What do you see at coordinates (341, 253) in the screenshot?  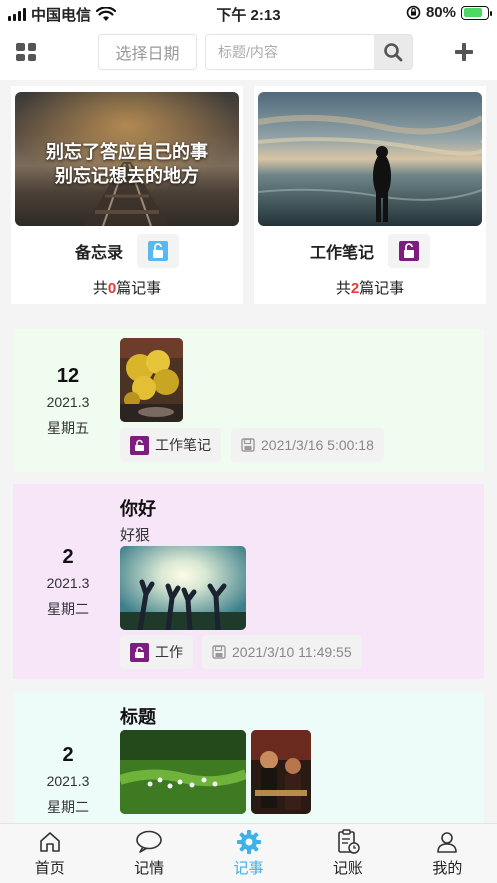 I see `notebook-name: 工作笔记` at bounding box center [341, 253].